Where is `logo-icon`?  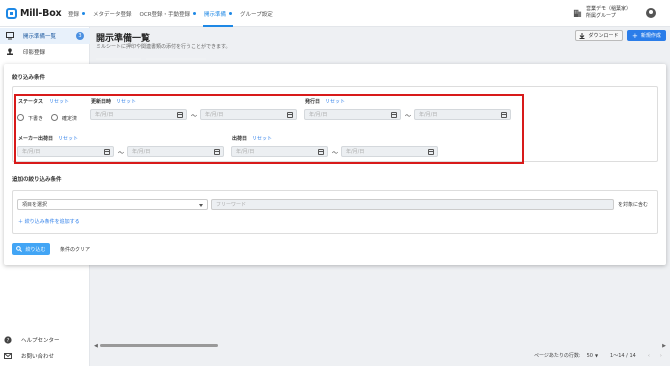 logo-icon is located at coordinates (11, 13).